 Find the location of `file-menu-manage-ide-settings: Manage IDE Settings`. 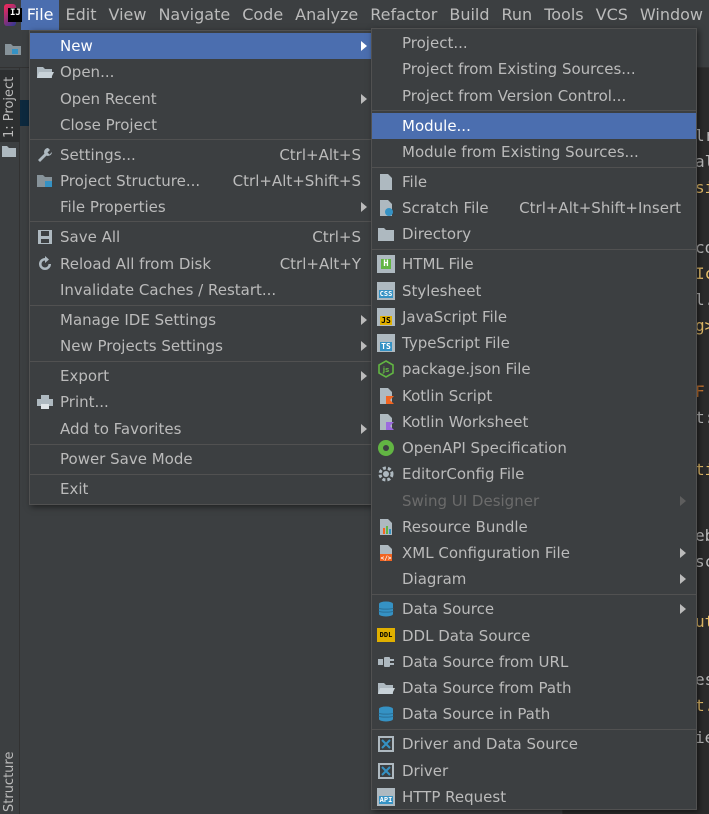

file-menu-manage-ide-settings: Manage IDE Settings is located at coordinates (200, 320).